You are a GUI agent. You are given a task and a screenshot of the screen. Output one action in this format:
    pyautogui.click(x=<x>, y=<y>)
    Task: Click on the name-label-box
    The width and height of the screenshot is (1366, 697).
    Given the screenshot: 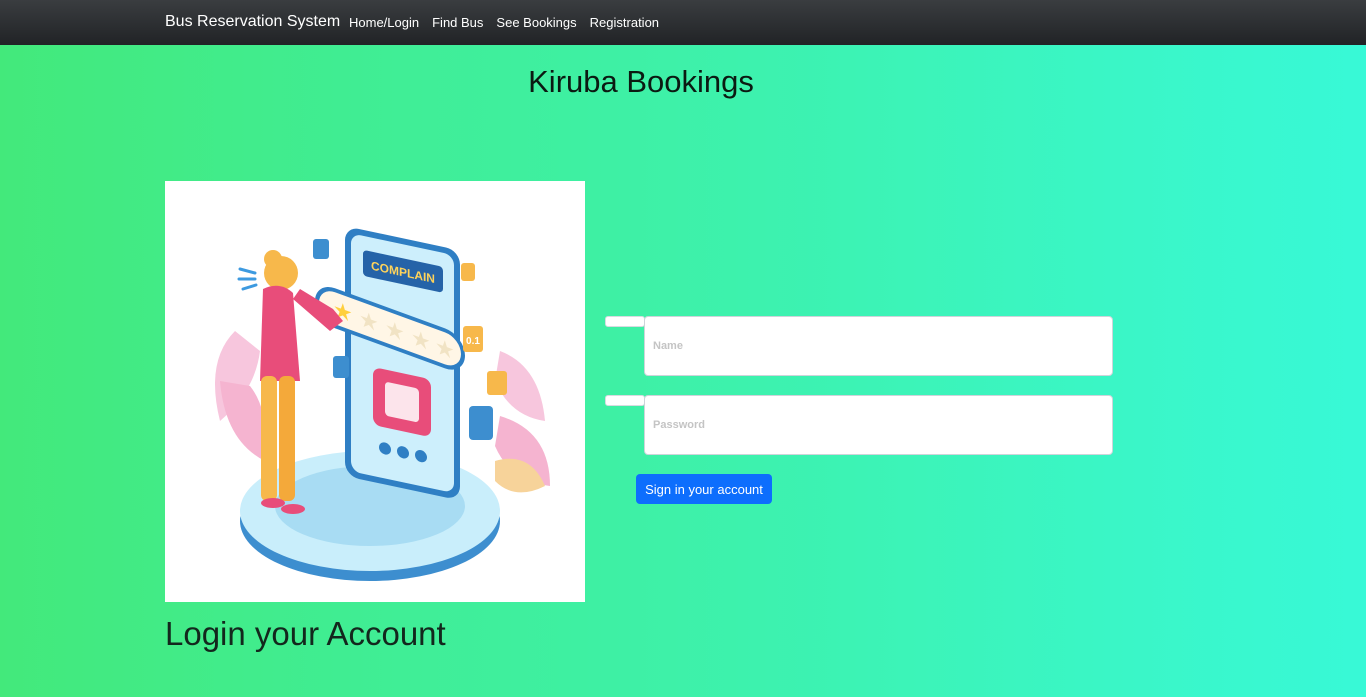 What is the action you would take?
    pyautogui.click(x=625, y=321)
    